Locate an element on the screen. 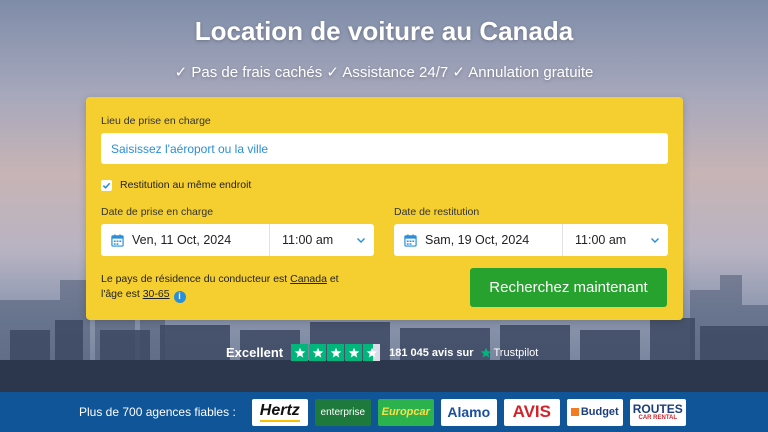 Image resolution: width=768 pixels, height=432 pixels. return-date-value: Sam, 19 Oct, 2024 is located at coordinates (477, 240).